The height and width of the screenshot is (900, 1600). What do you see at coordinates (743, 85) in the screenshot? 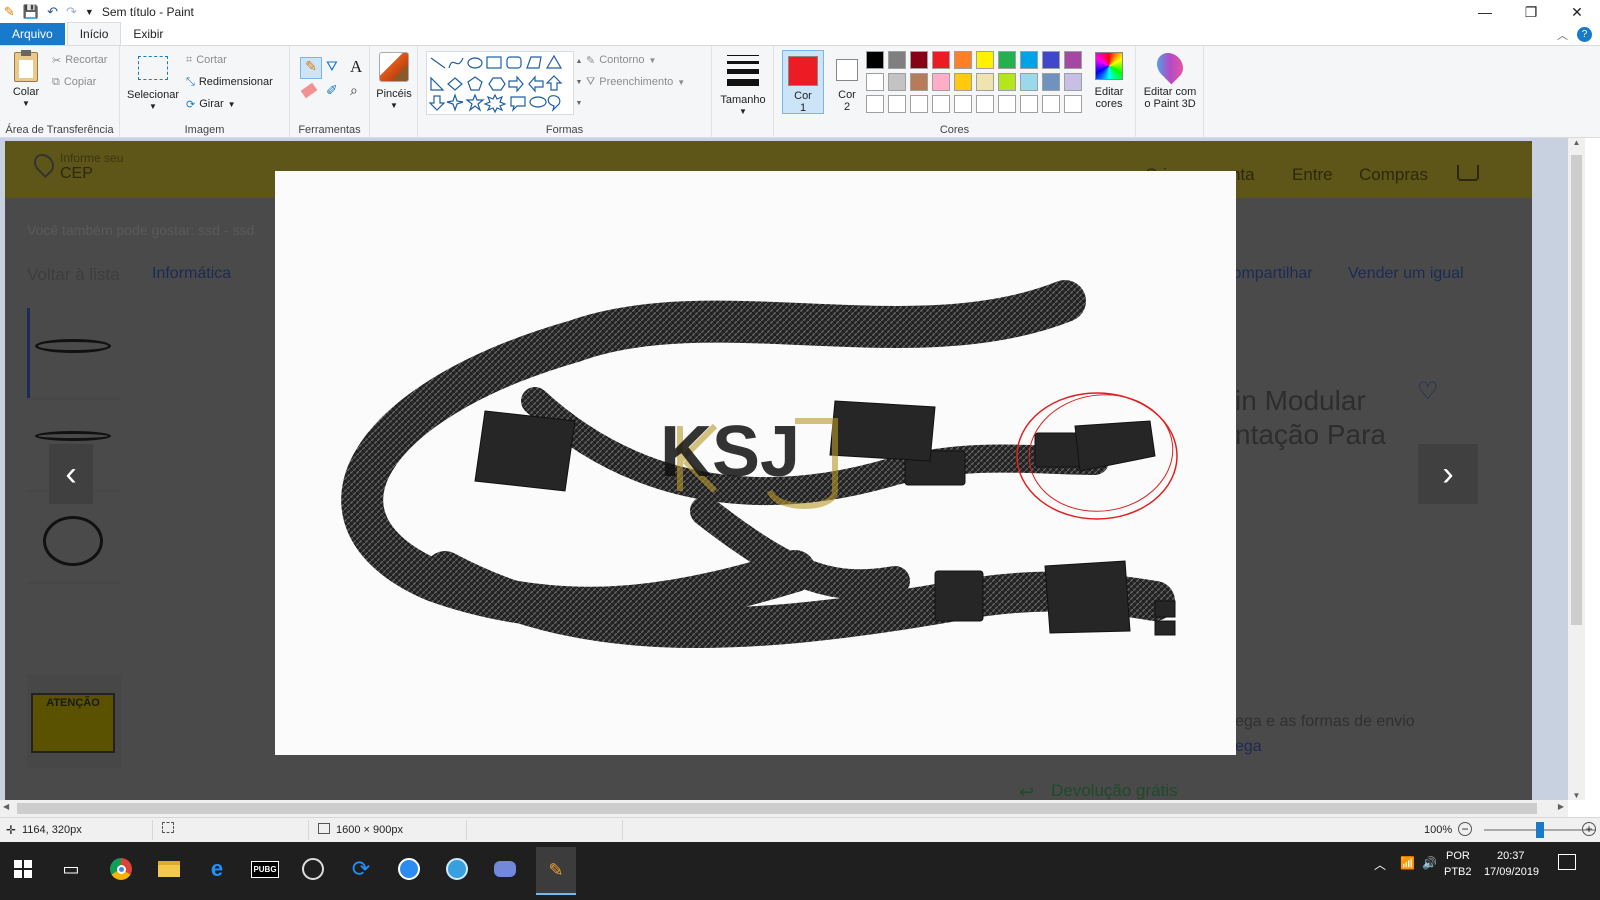
I see `size-button: Tamanho ▼` at bounding box center [743, 85].